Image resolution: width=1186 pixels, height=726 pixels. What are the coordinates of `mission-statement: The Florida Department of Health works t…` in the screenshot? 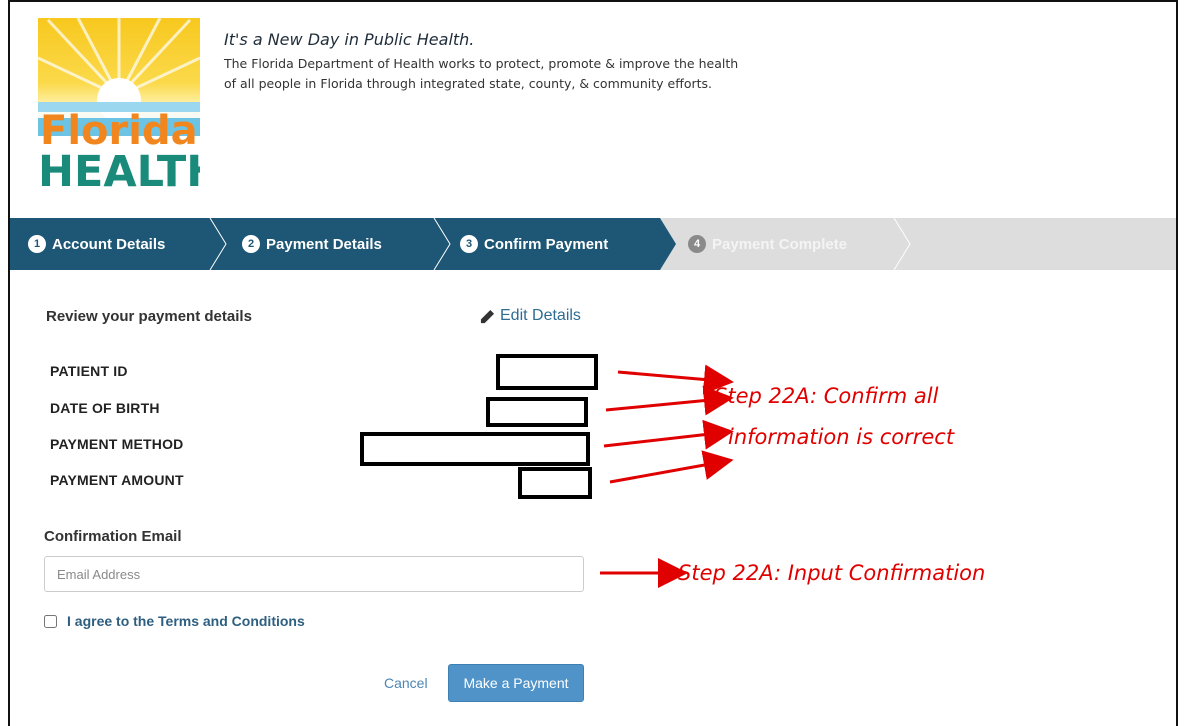 It's located at (481, 73).